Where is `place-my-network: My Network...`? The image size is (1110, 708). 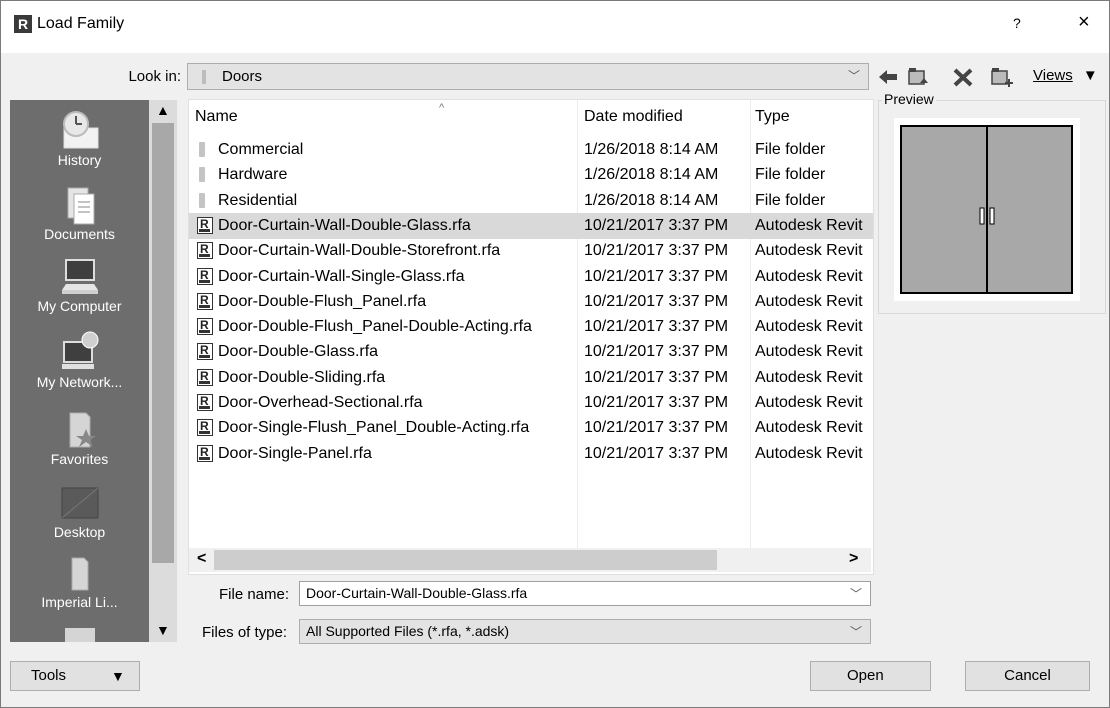 place-my-network: My Network... is located at coordinates (79, 360).